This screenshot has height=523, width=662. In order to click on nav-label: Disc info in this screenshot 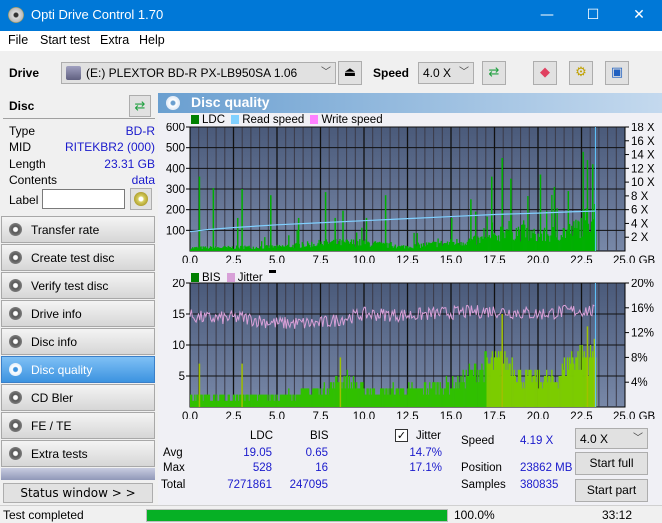, I will do `click(54, 342)`.